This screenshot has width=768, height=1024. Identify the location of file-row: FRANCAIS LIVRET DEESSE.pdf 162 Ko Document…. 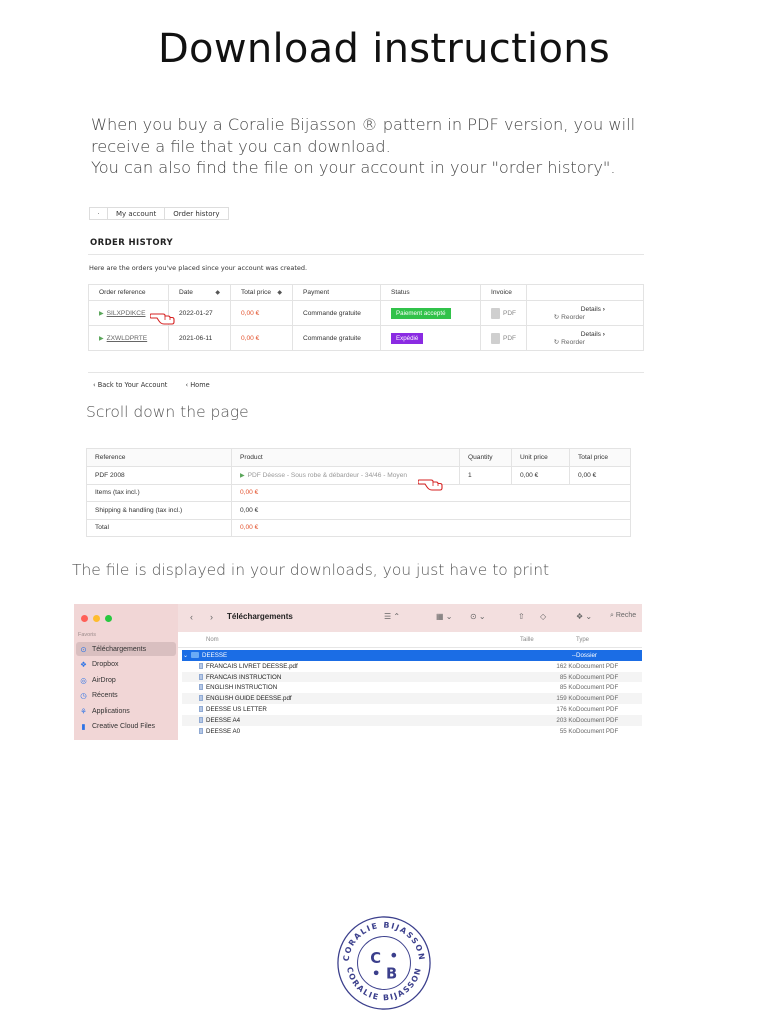
(412, 666).